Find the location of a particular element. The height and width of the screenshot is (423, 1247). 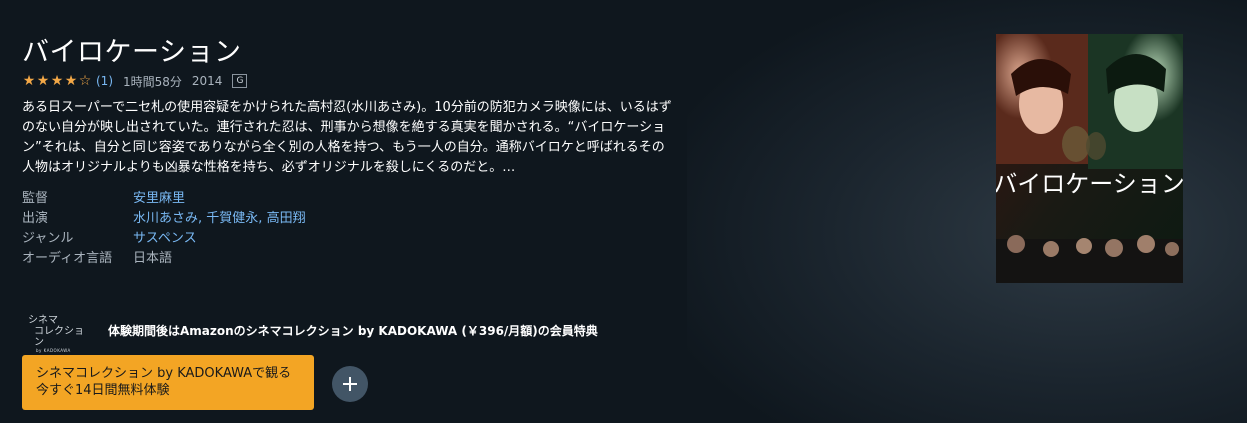

watch-button-line2: 今すぐ14日間無料体験 is located at coordinates (103, 390).